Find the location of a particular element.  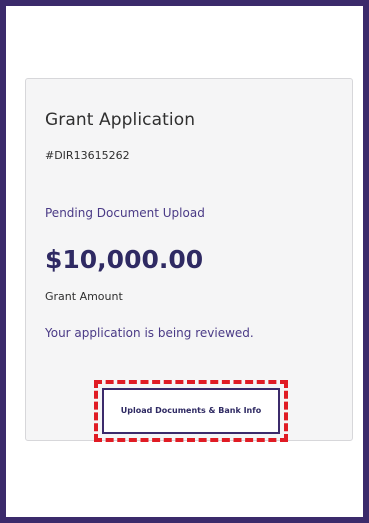

grant-amount-label: Grant Amount is located at coordinates (84, 296).